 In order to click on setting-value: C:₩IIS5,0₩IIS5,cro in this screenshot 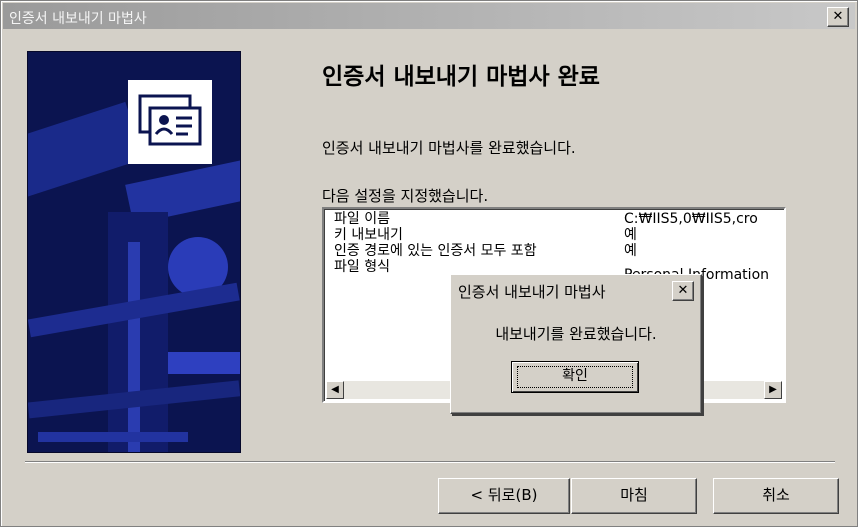, I will do `click(691, 219)`.